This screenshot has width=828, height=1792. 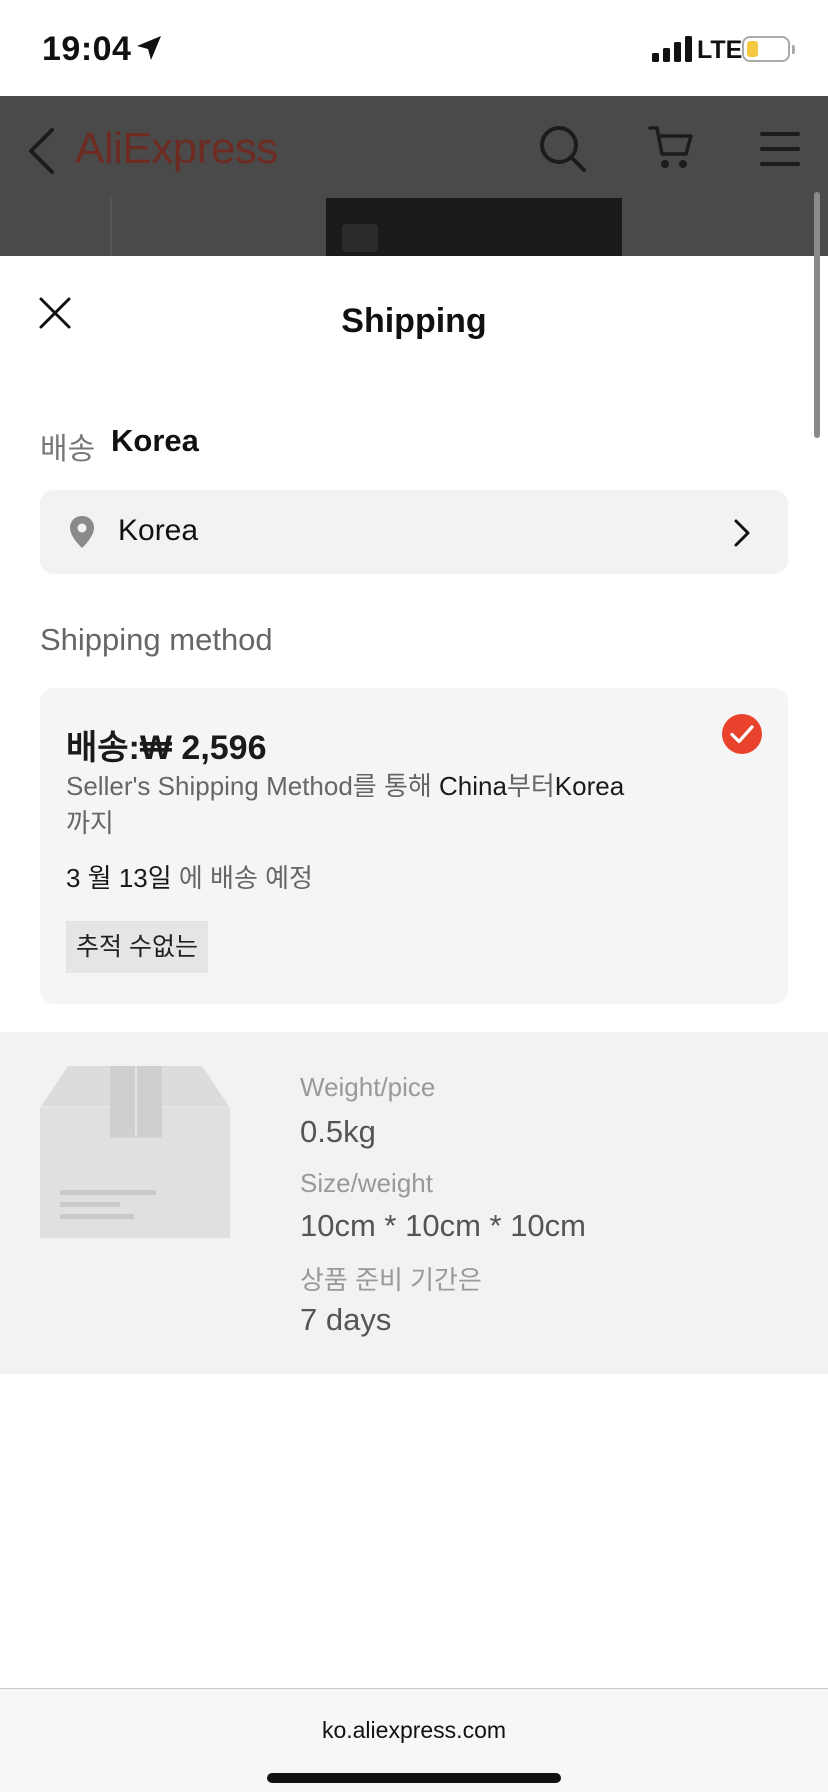 What do you see at coordinates (742, 734) in the screenshot?
I see `check-selected-icon` at bounding box center [742, 734].